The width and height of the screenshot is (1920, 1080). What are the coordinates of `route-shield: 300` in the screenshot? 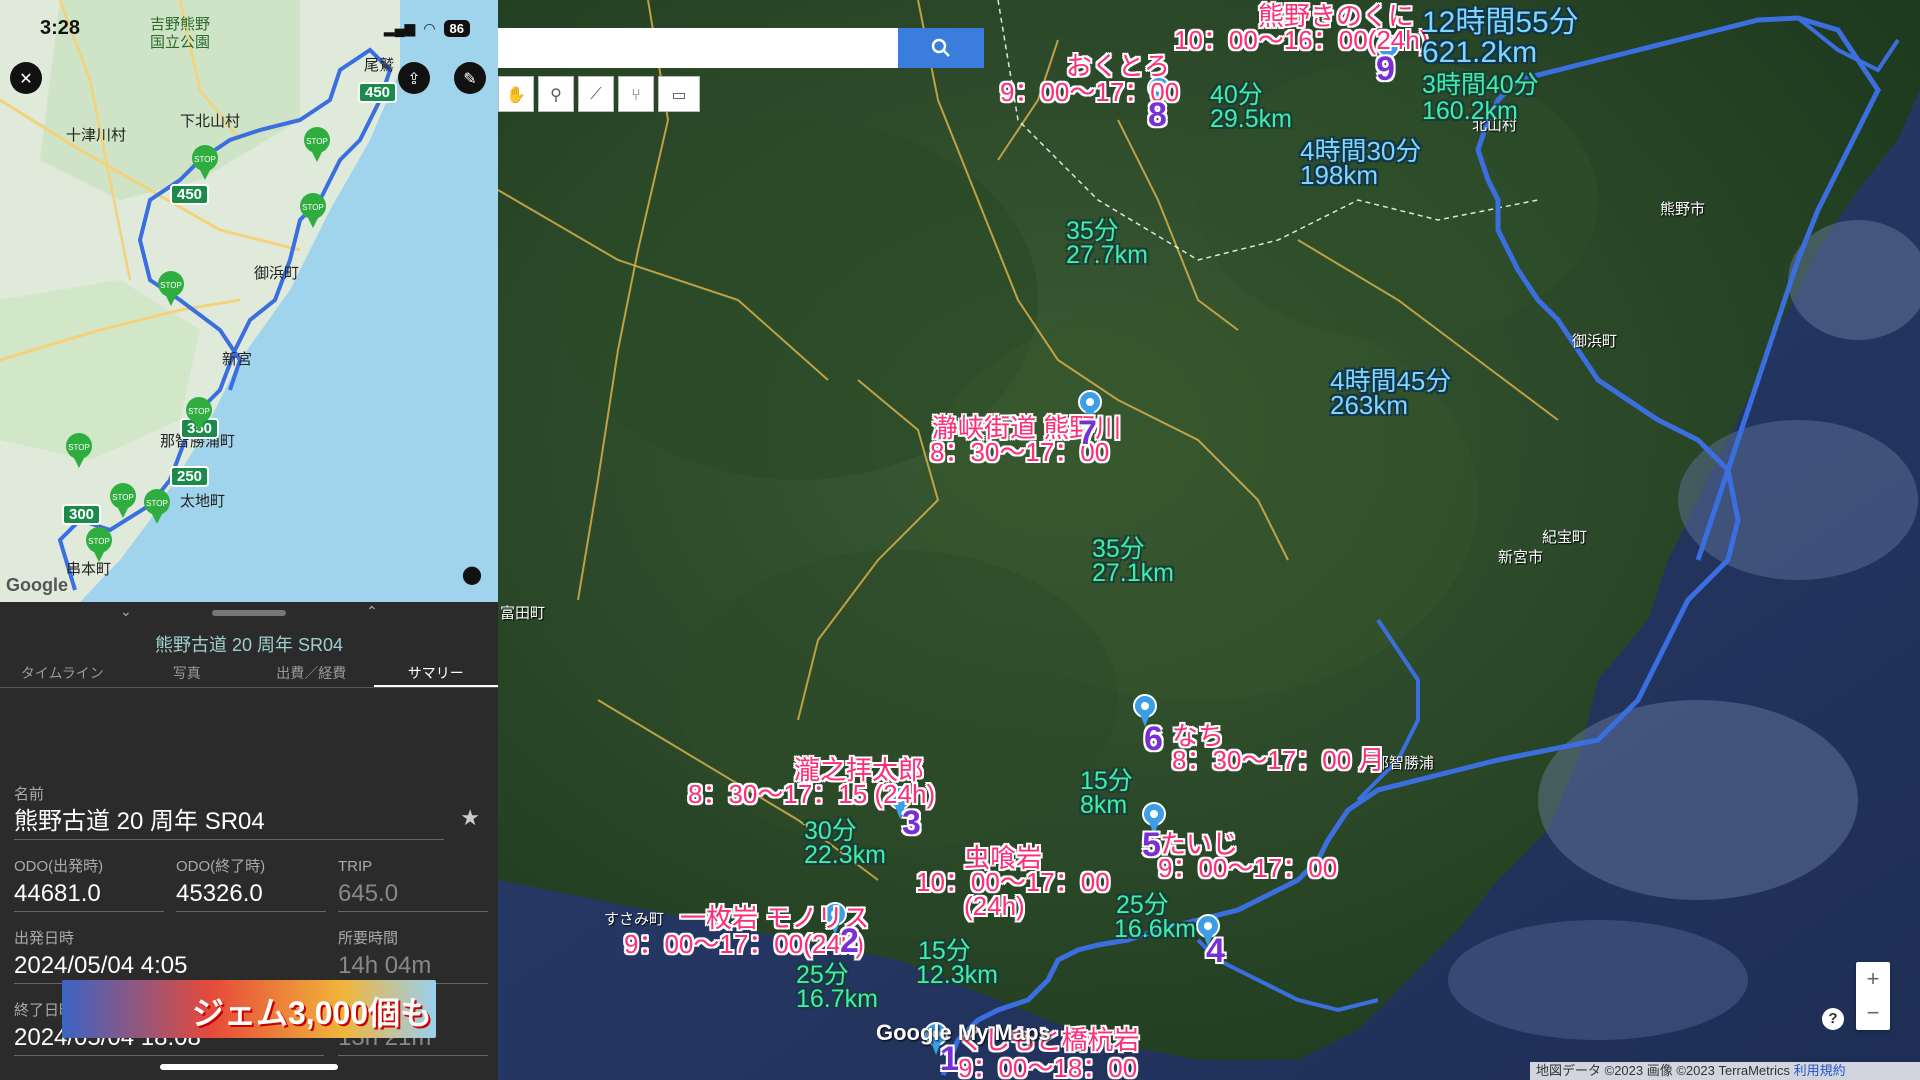 It's located at (82, 514).